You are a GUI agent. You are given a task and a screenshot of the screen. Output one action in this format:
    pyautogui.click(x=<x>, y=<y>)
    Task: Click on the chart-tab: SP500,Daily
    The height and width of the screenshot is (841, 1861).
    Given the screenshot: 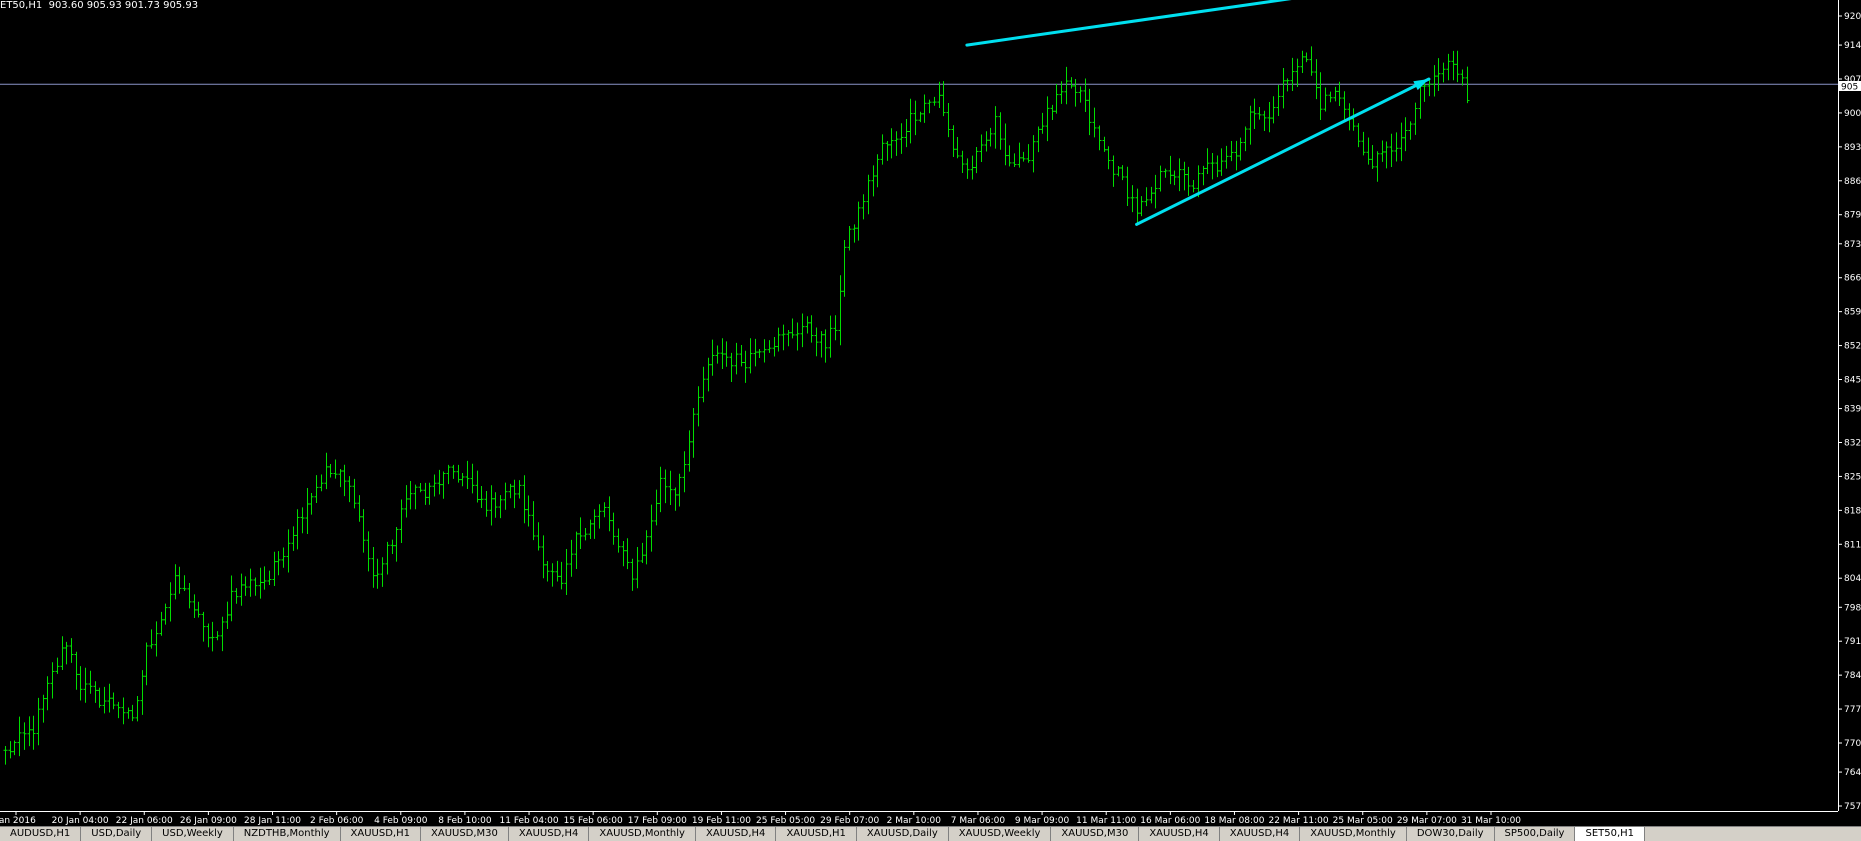 What is the action you would take?
    pyautogui.click(x=1535, y=834)
    